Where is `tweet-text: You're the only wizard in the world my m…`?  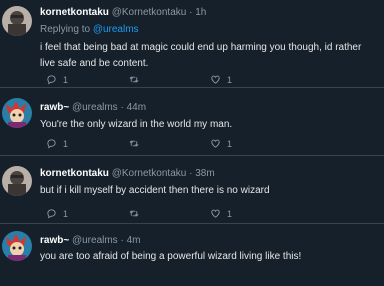
tweet-text: You're the only wizard in the world my m… is located at coordinates (136, 124).